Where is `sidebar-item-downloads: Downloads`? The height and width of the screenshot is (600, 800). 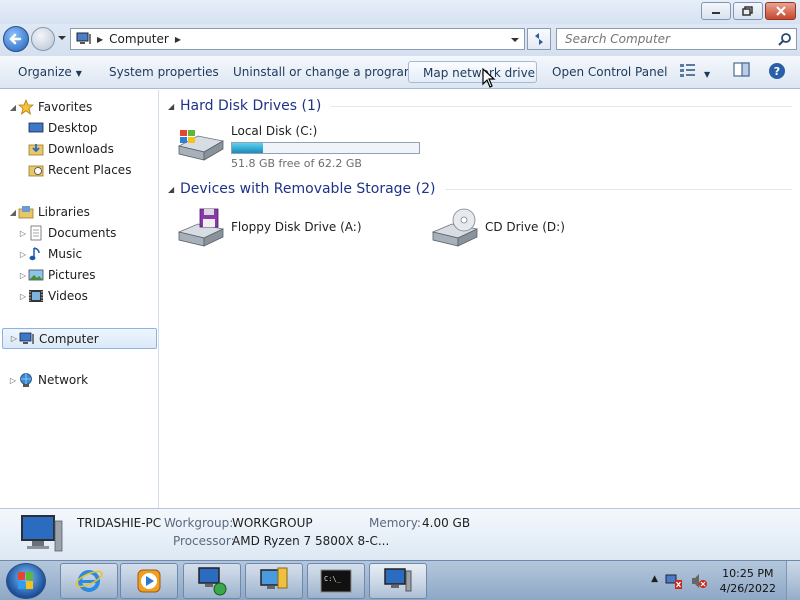 sidebar-item-downloads: Downloads is located at coordinates (71, 149).